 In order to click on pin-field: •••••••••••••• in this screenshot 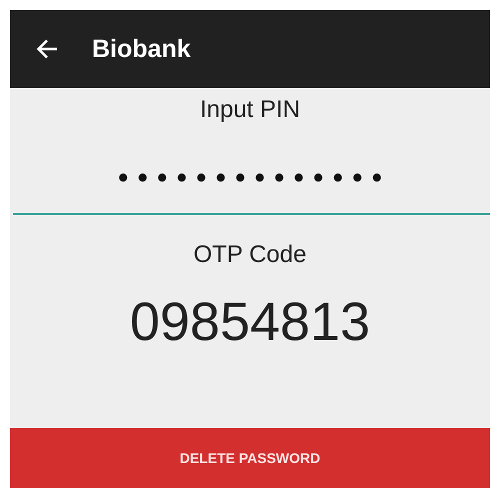, I will do `click(251, 188)`.